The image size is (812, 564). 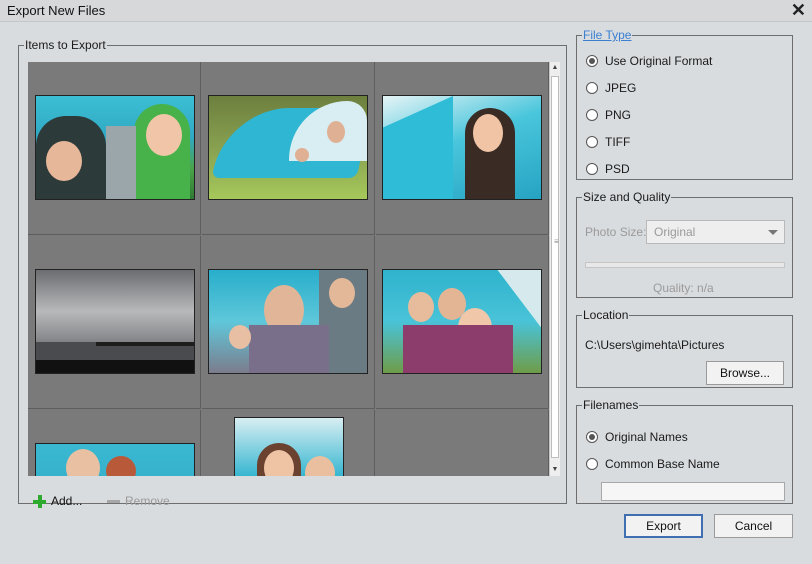 I want to click on thumbnail-girls-with-mother-in-tent, so click(x=462, y=321).